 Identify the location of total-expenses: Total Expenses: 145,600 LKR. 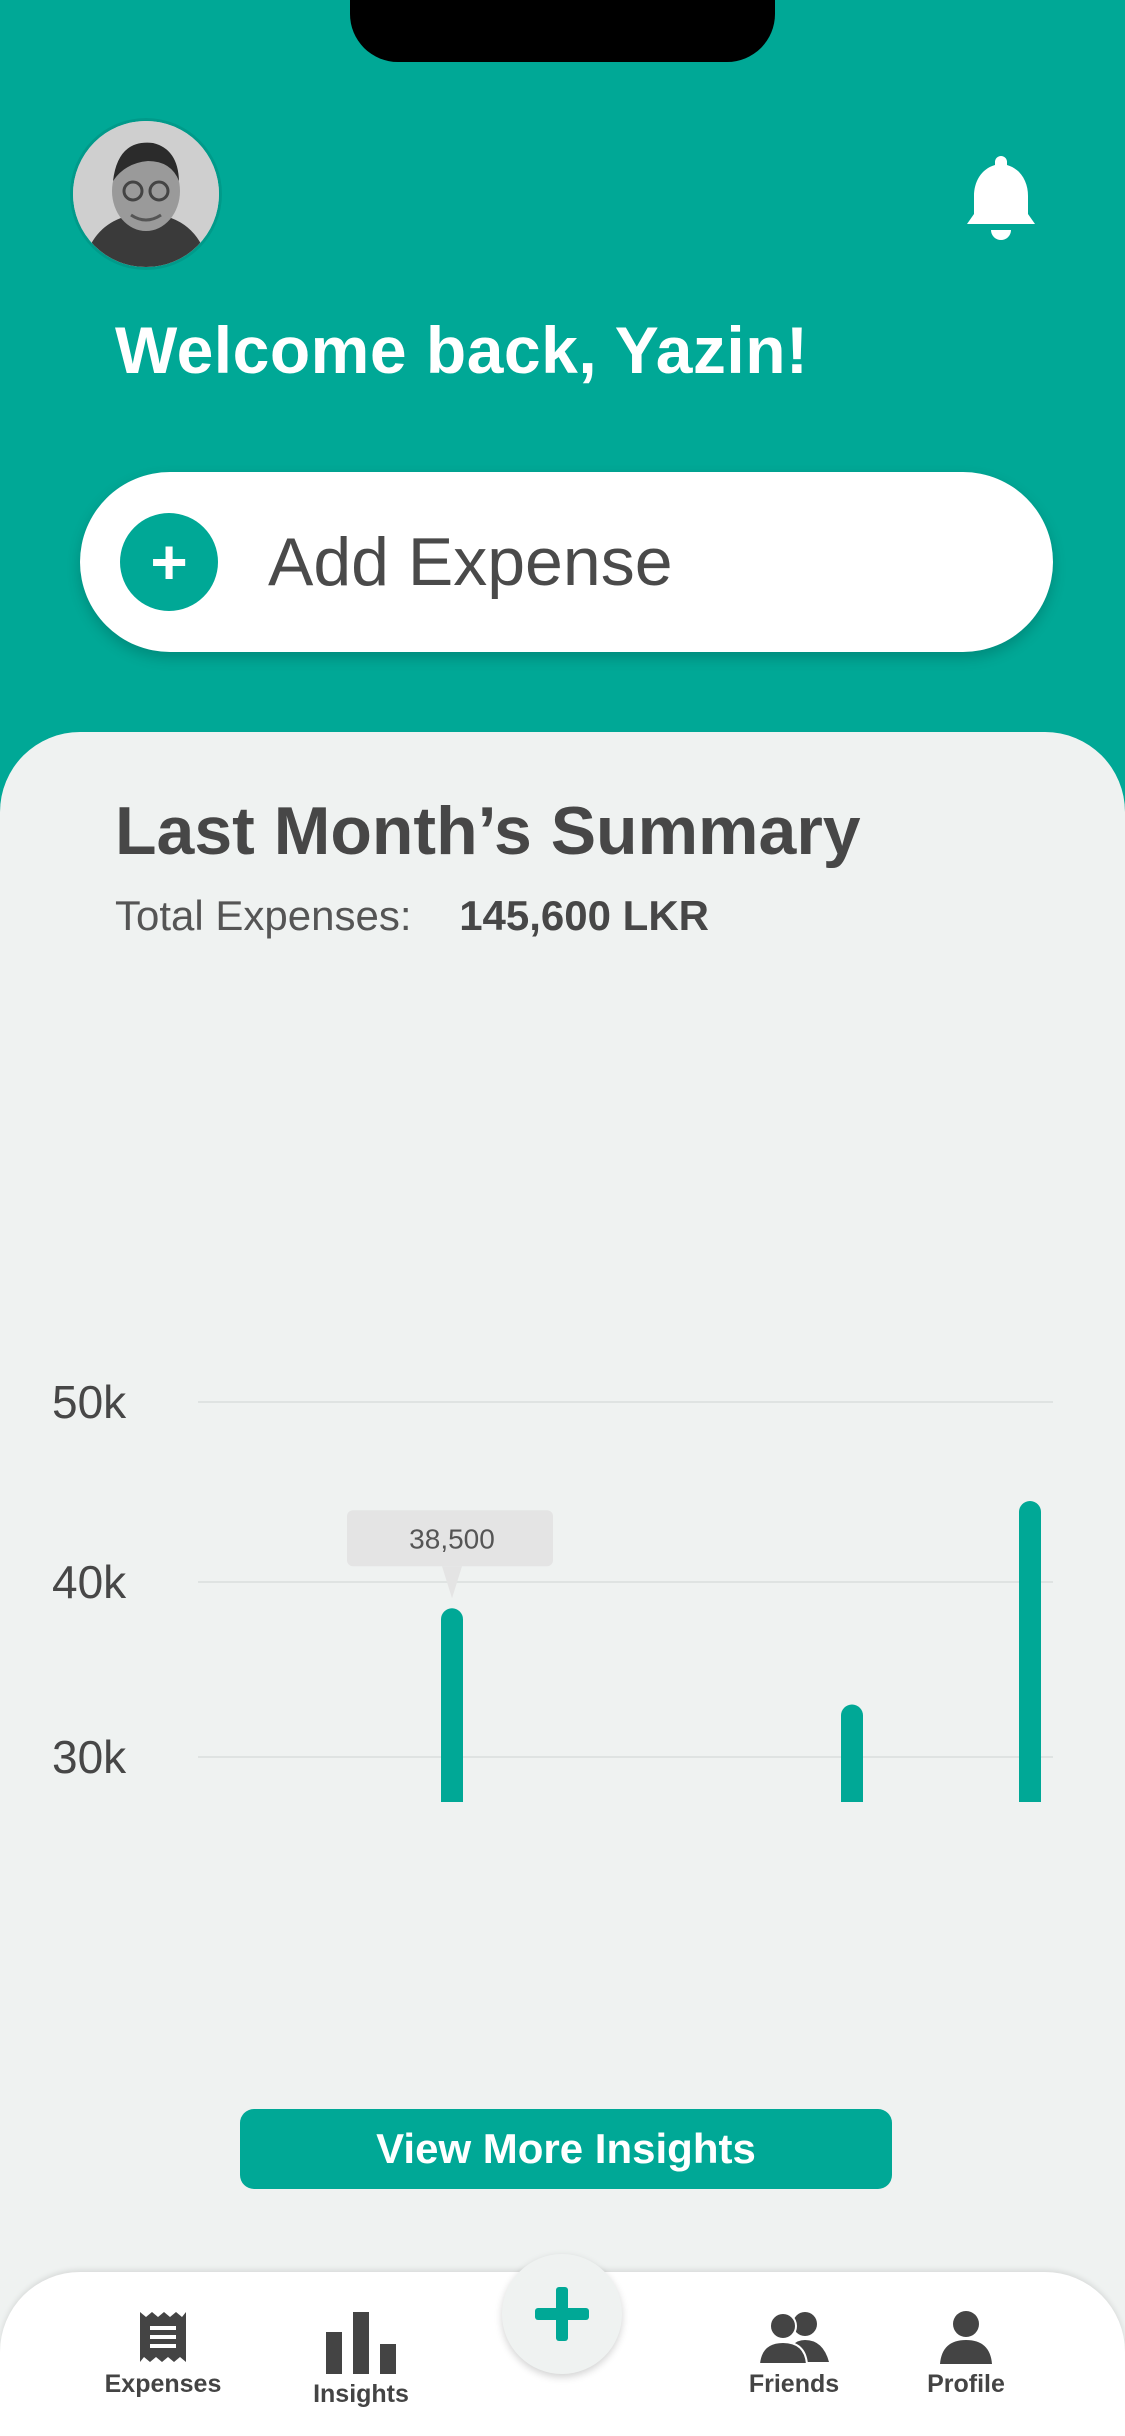
(412, 916).